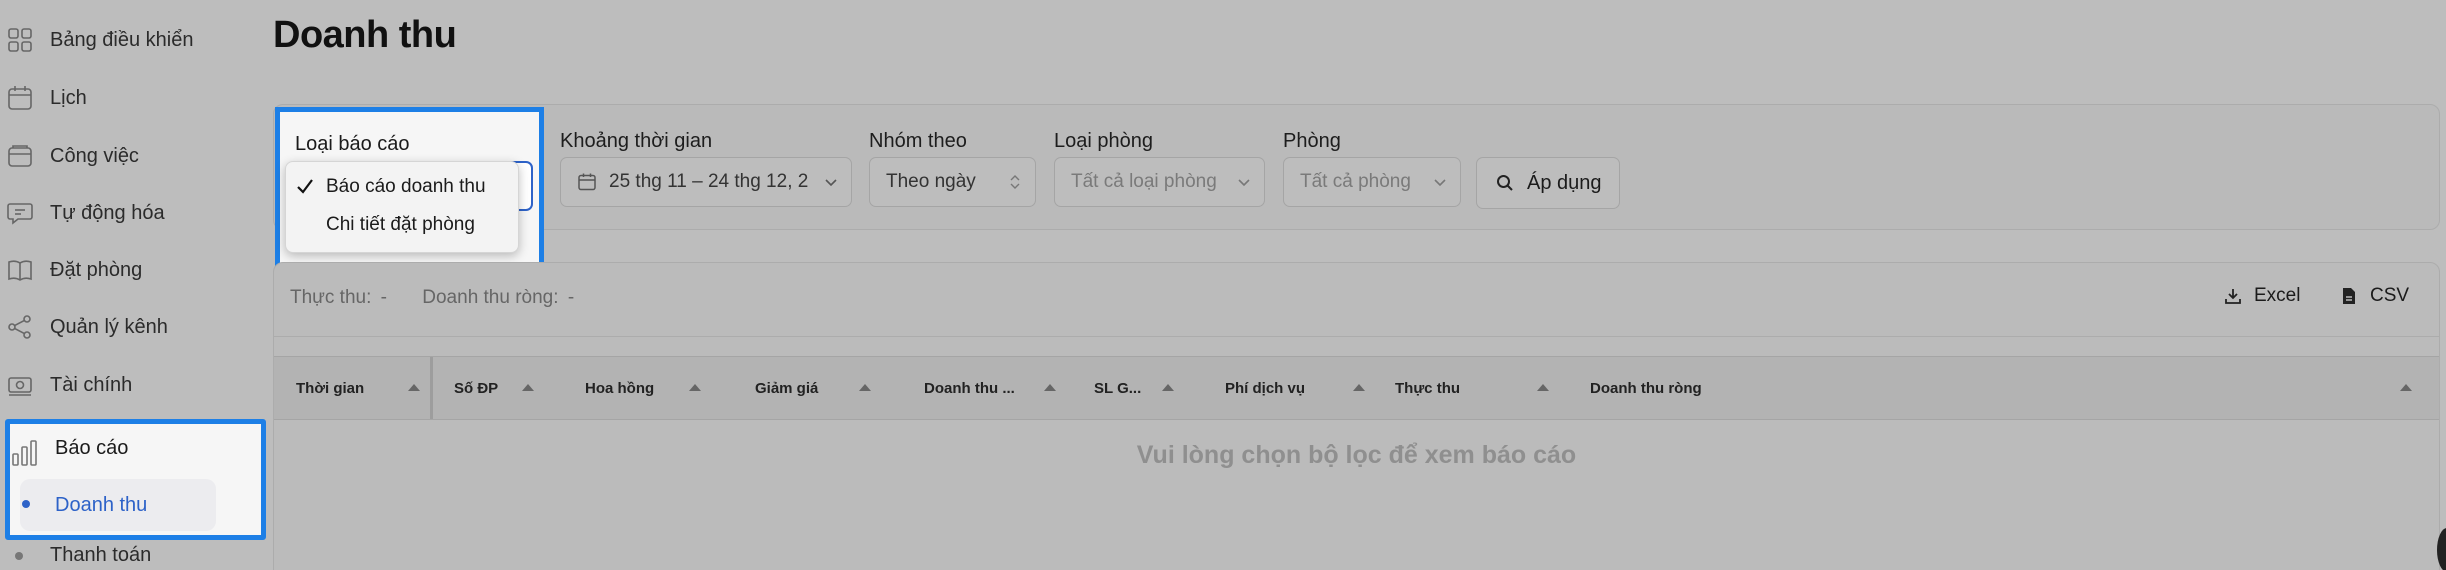  What do you see at coordinates (101, 505) in the screenshot?
I see `sidebar-subitem-label: Doanh thu` at bounding box center [101, 505].